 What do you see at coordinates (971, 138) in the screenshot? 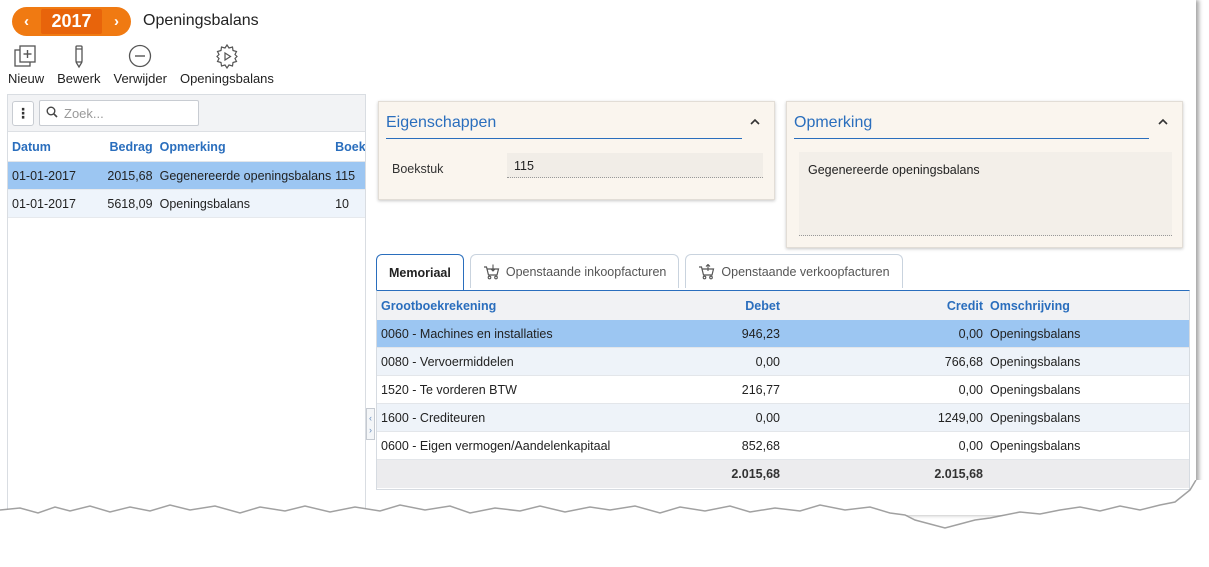
I see `remark-card-divider` at bounding box center [971, 138].